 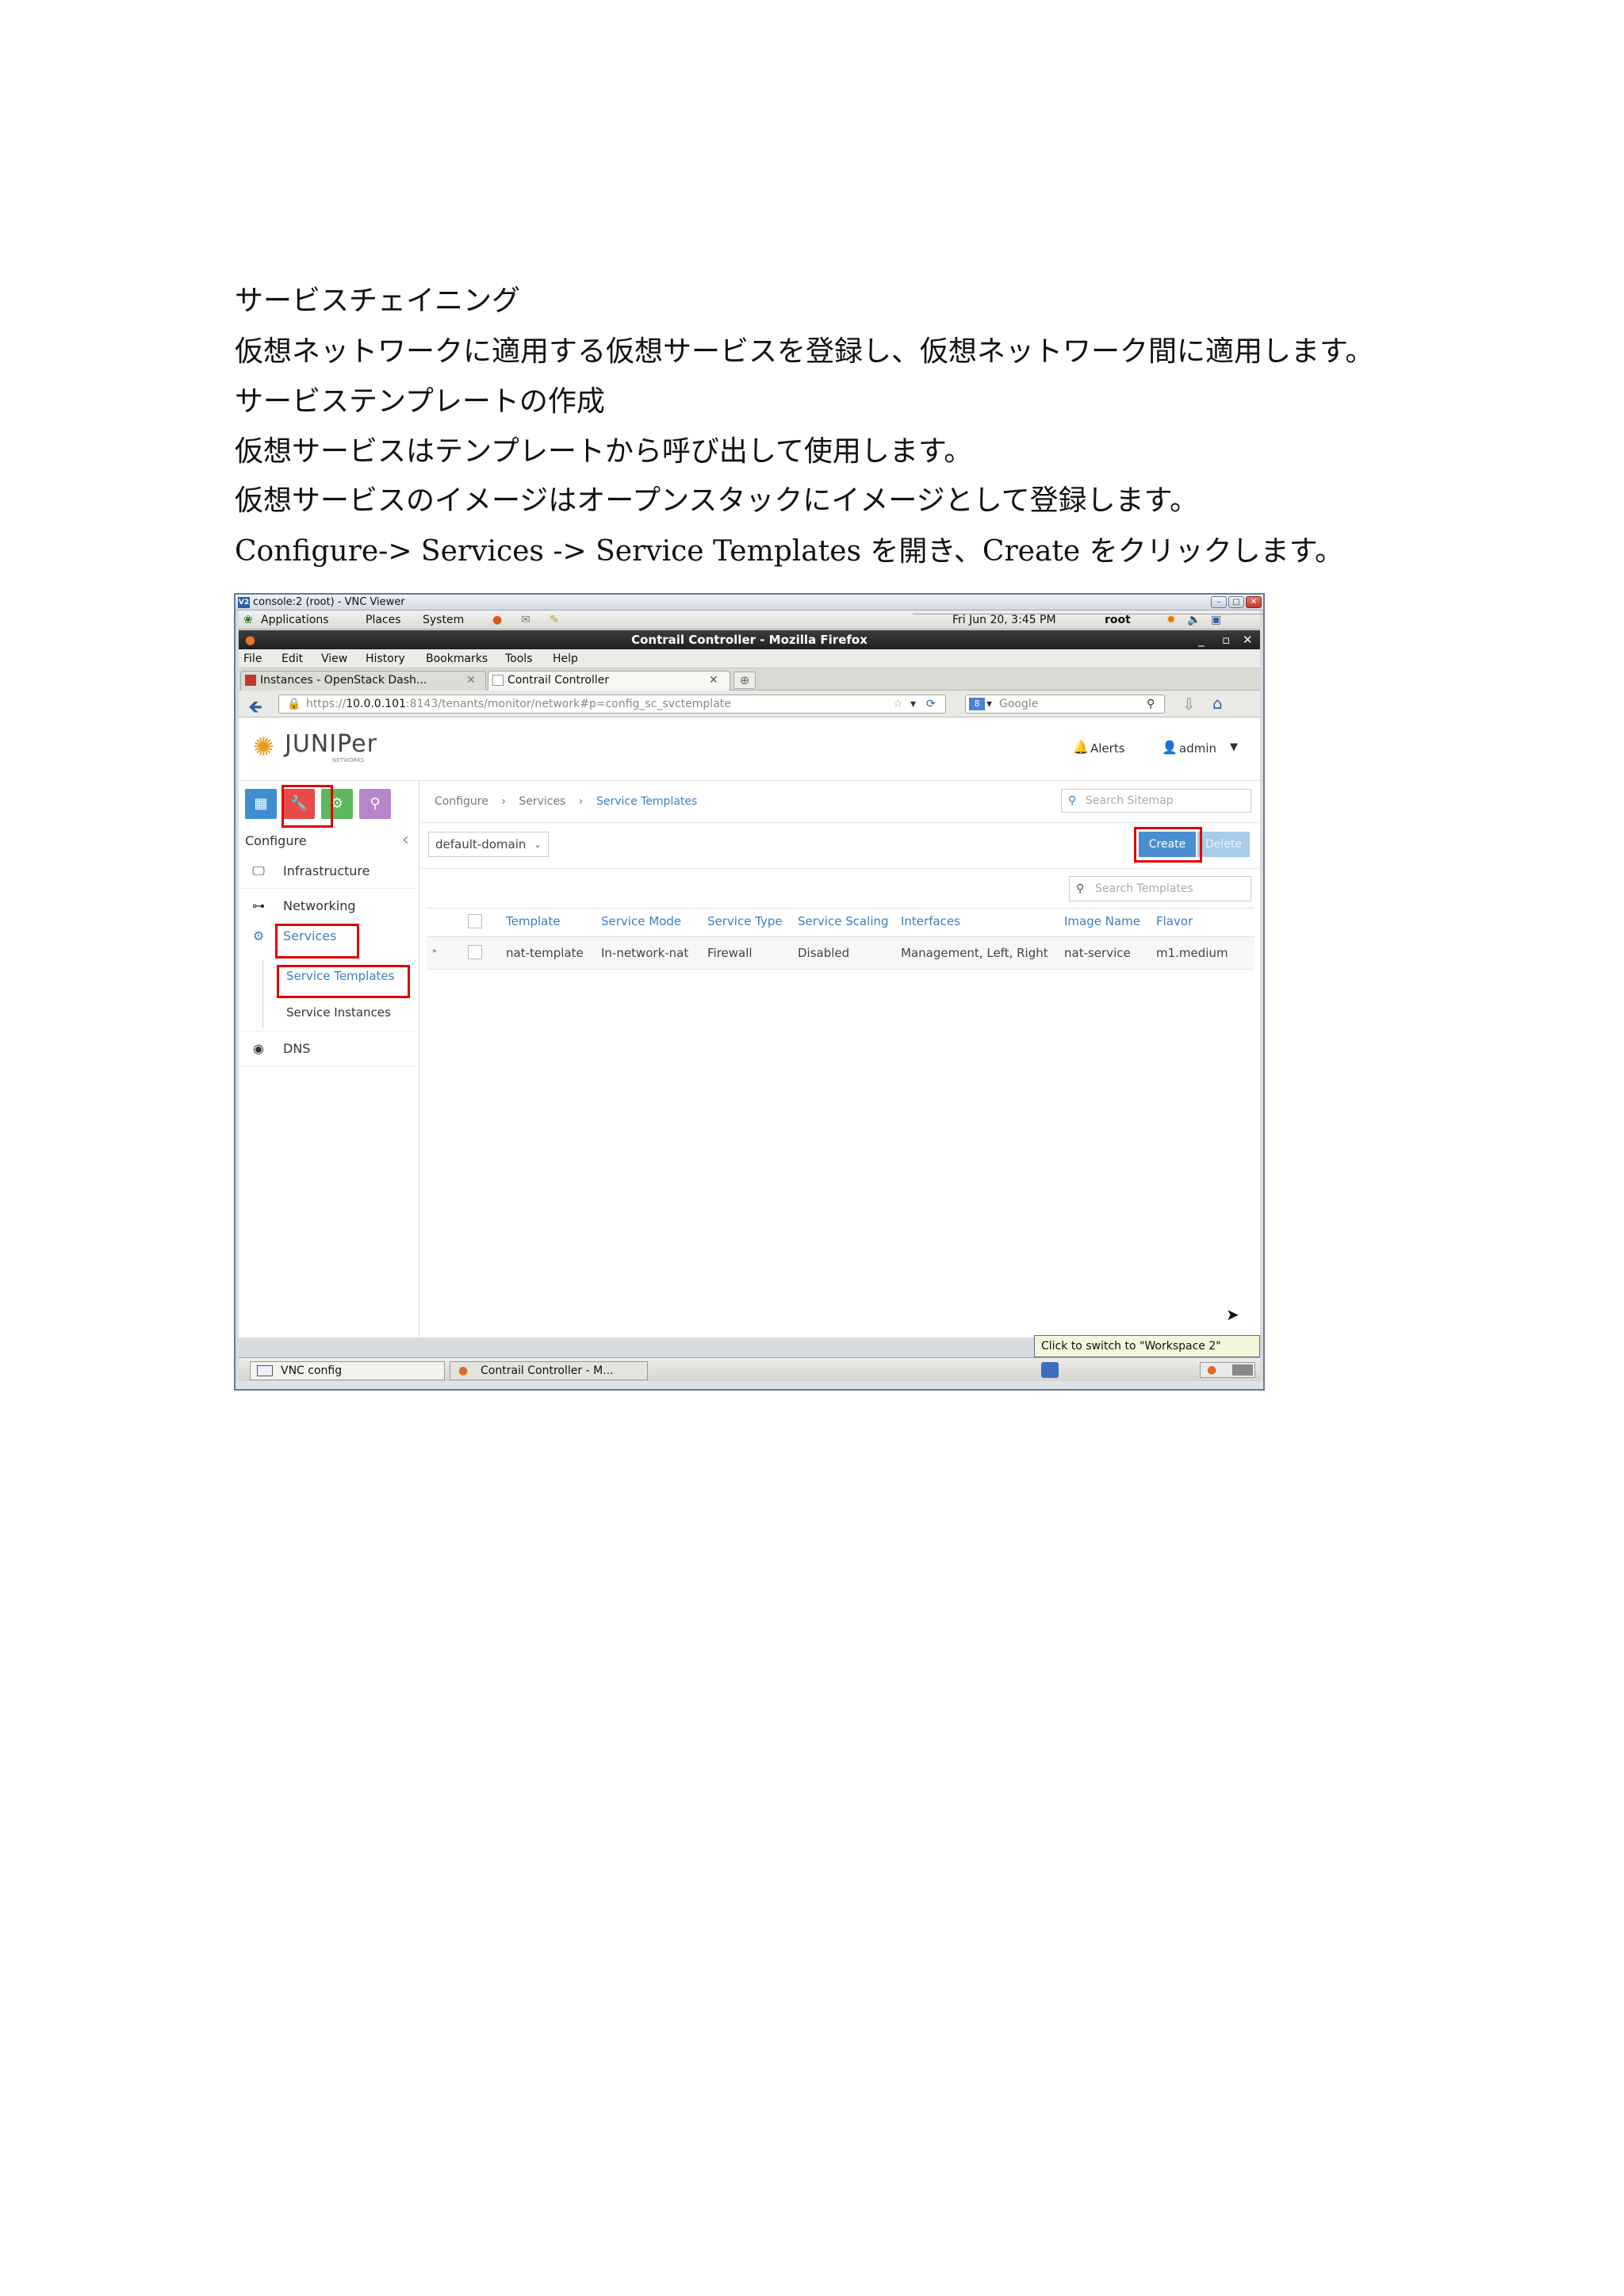 I want to click on sidebar-item-infrastructure: 🖵 Infrastructure, so click(x=329, y=871).